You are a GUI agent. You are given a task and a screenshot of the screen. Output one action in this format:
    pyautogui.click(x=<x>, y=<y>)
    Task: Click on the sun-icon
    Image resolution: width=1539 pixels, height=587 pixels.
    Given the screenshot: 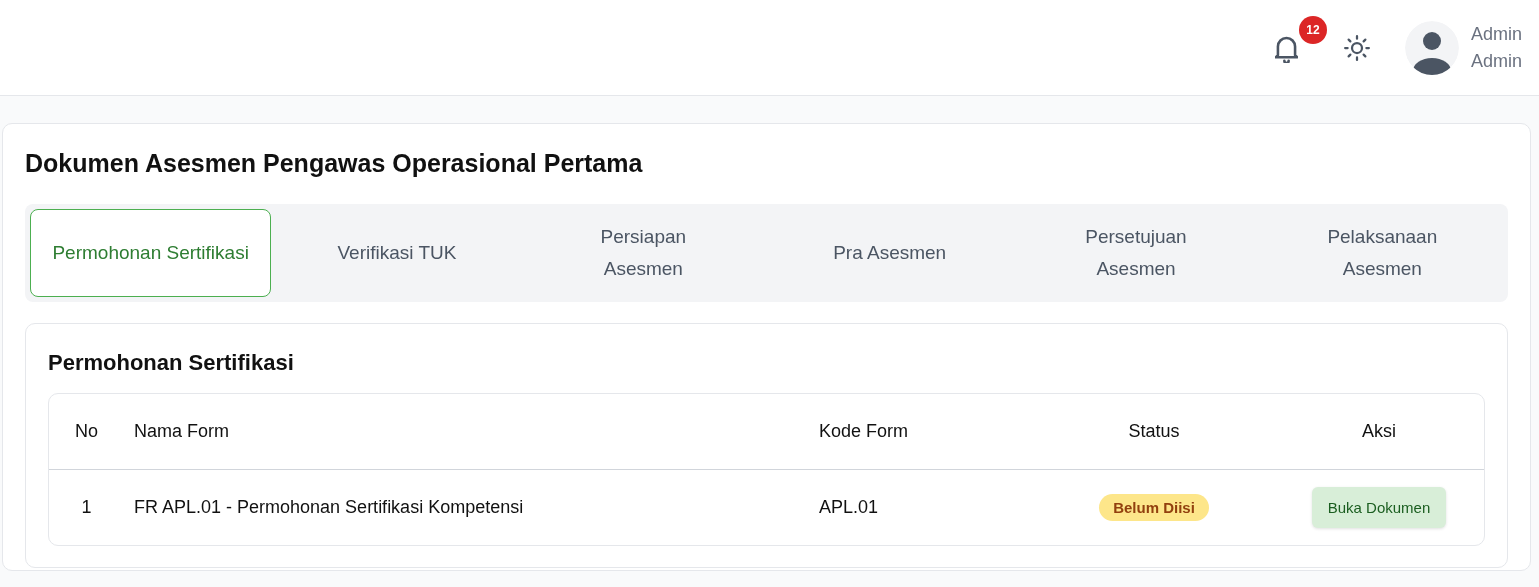 What is the action you would take?
    pyautogui.click(x=1356, y=47)
    